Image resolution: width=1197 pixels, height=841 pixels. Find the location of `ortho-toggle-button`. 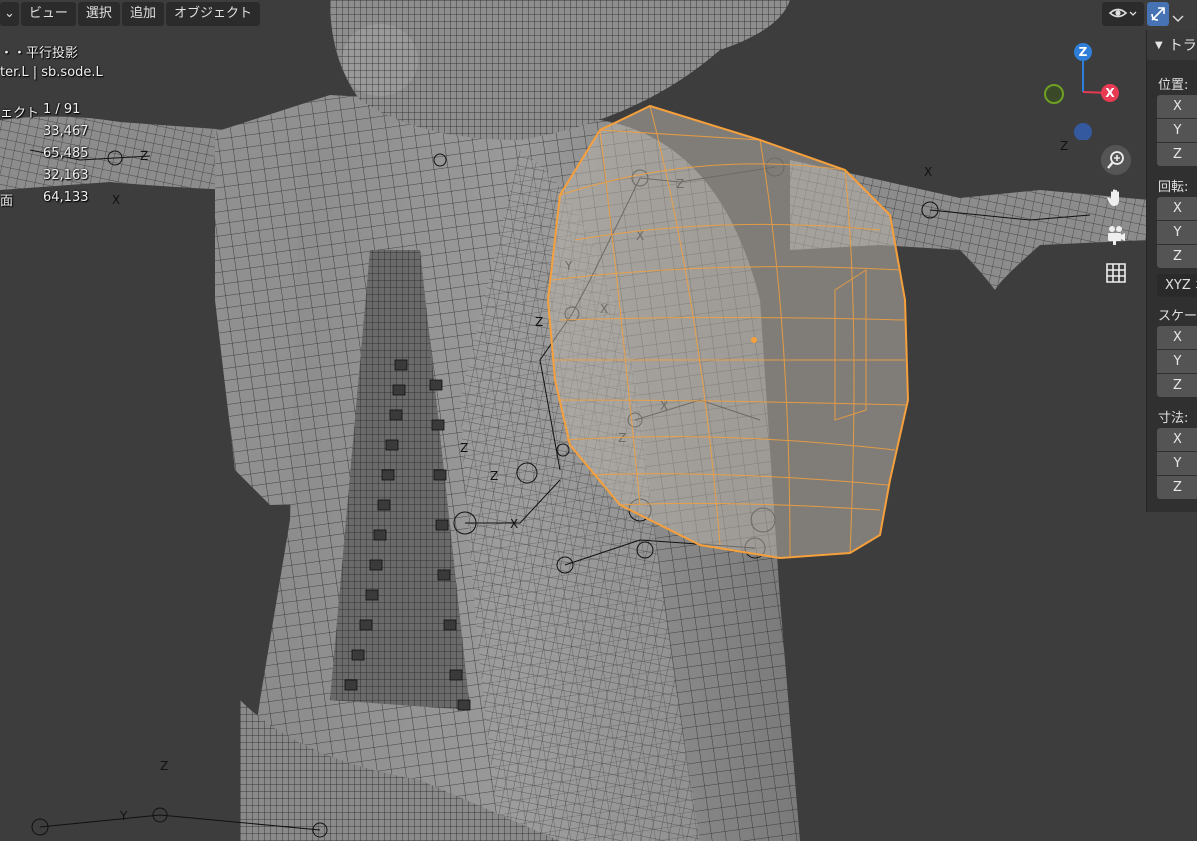

ortho-toggle-button is located at coordinates (1116, 273).